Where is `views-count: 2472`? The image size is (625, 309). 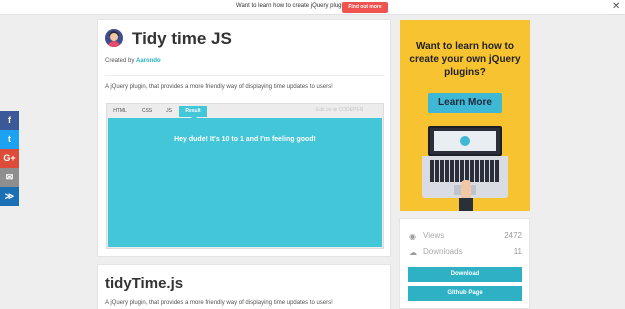
views-count: 2472 is located at coordinates (513, 235).